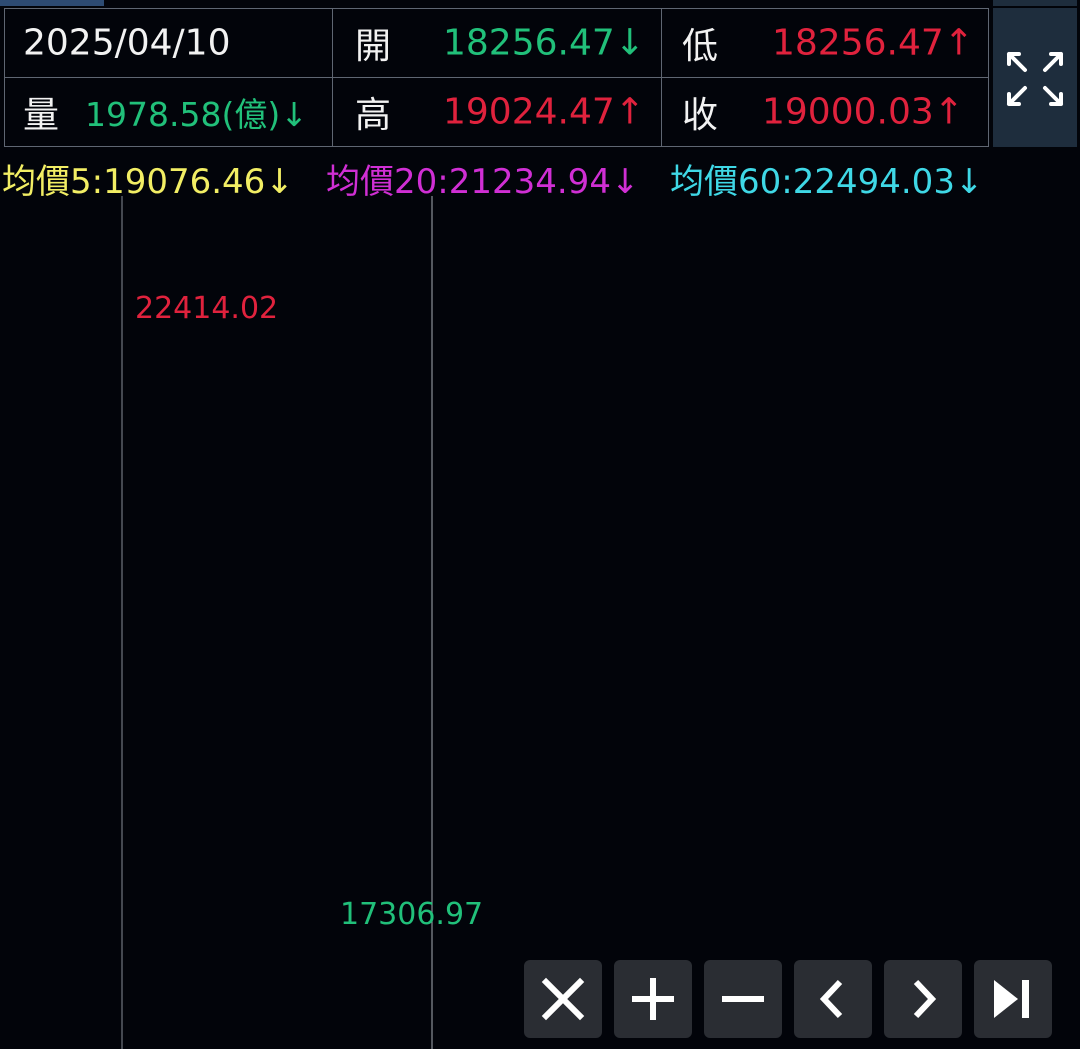  What do you see at coordinates (206, 308) in the screenshot?
I see `high-price-mark: 22414.02` at bounding box center [206, 308].